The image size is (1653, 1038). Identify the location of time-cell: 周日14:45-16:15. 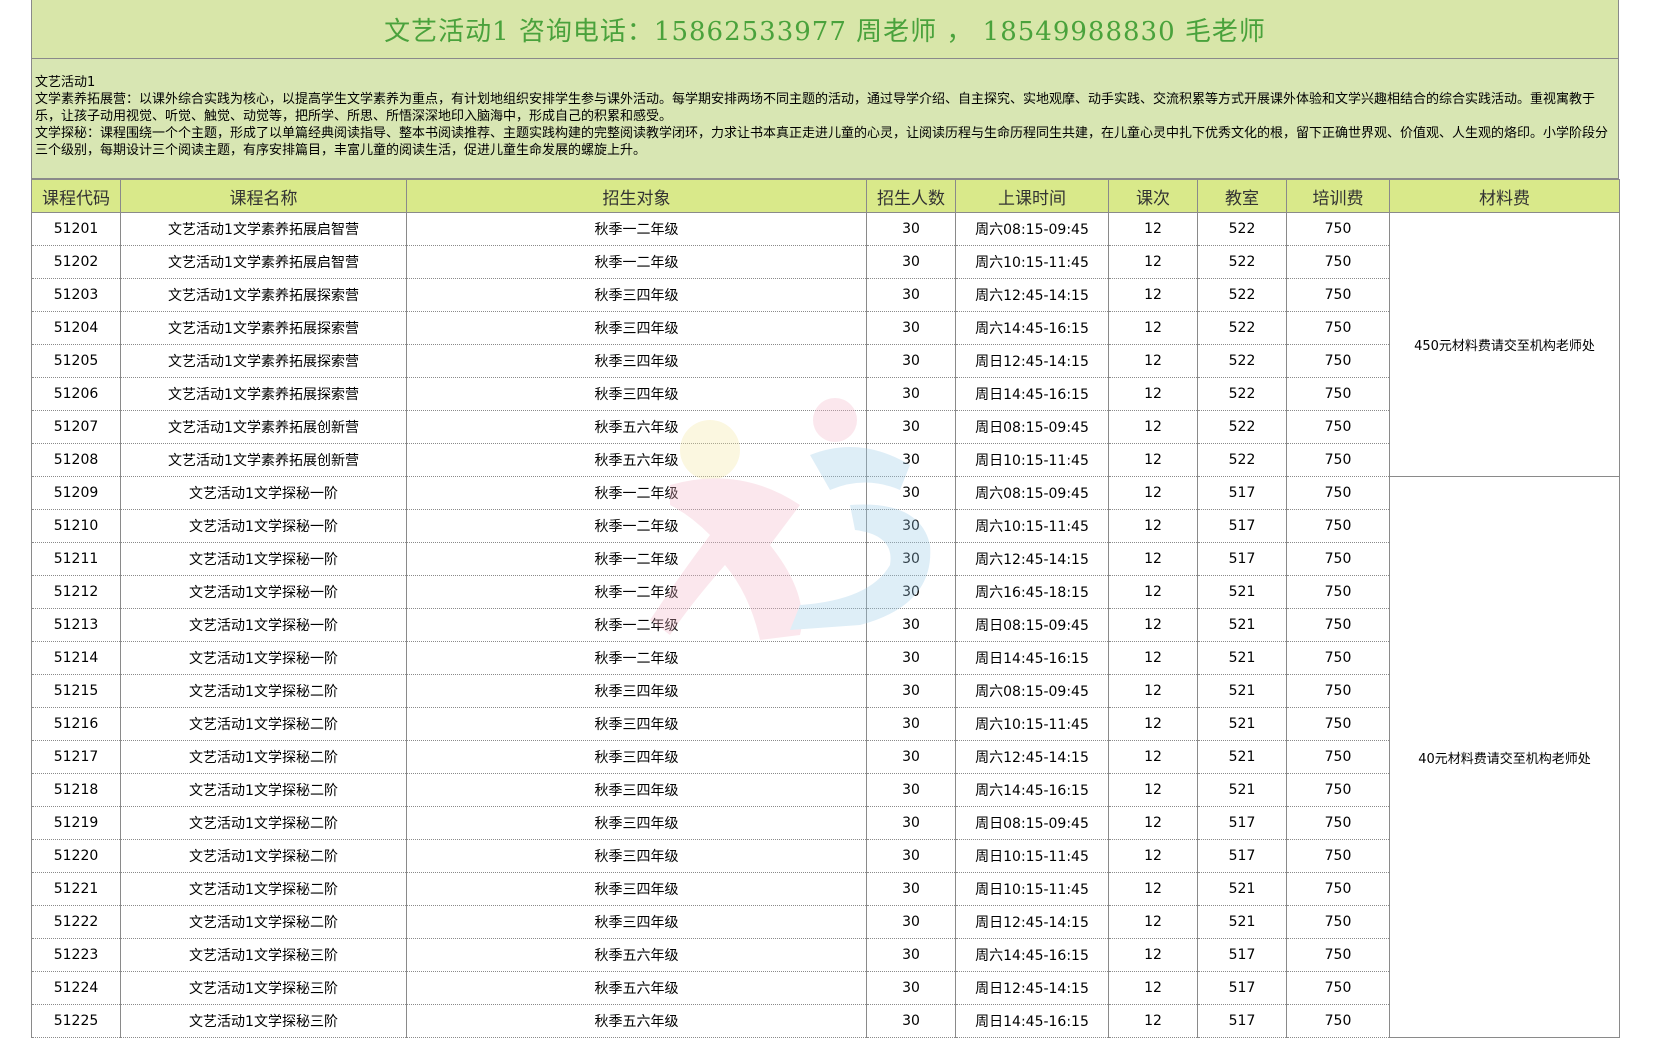
(1032, 394).